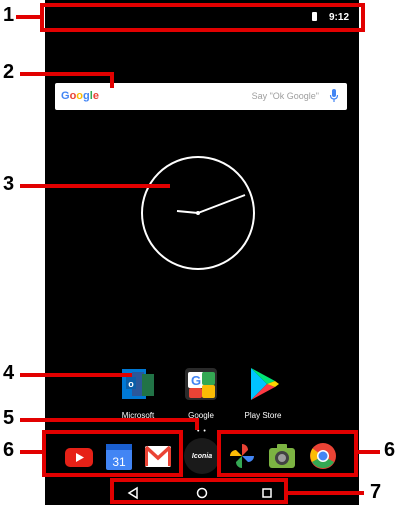  What do you see at coordinates (187, 212) in the screenshot?
I see `hour-hand` at bounding box center [187, 212].